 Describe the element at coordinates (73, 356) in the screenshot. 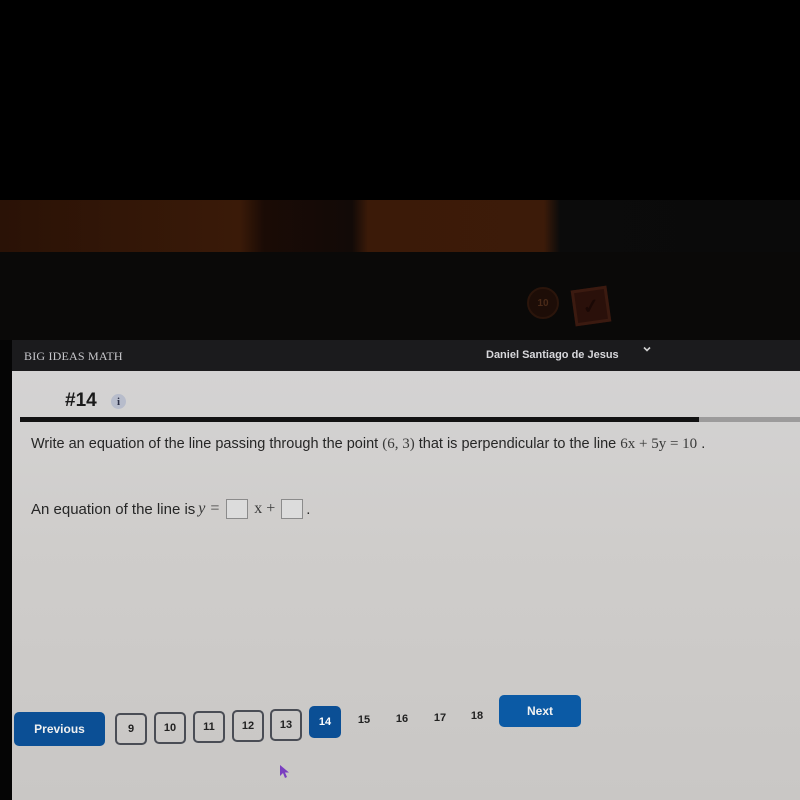

I see `brand-logo: BIG IDEAS MATH` at that location.